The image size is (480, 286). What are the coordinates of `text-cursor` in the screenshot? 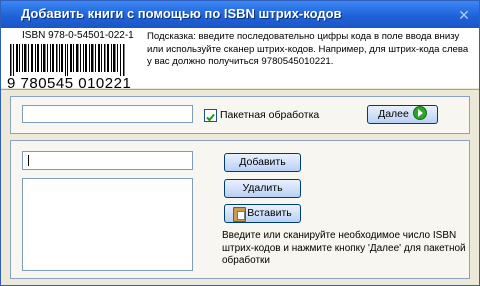 It's located at (28, 160).